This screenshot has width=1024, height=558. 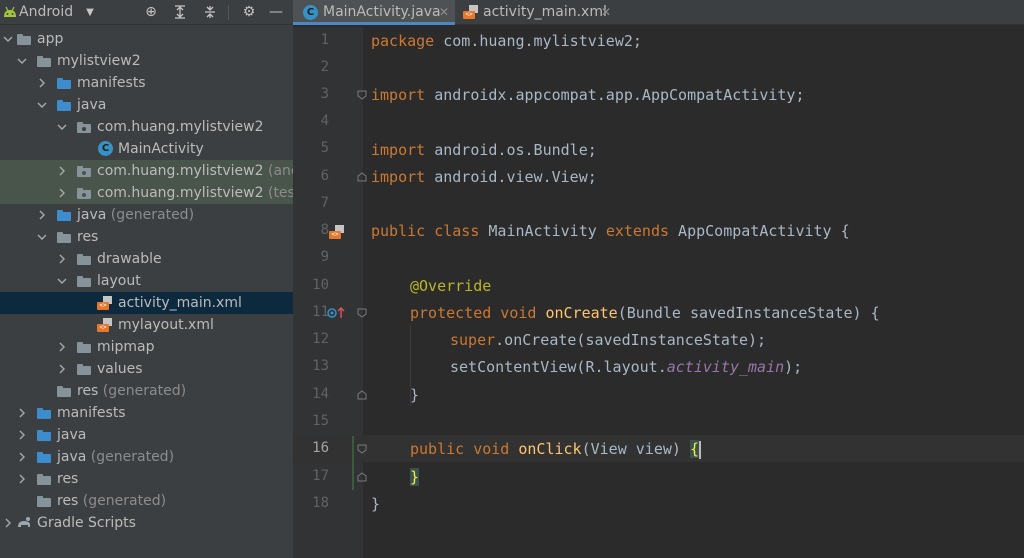 What do you see at coordinates (180, 303) in the screenshot?
I see `tree-item-label: activity_main.xml` at bounding box center [180, 303].